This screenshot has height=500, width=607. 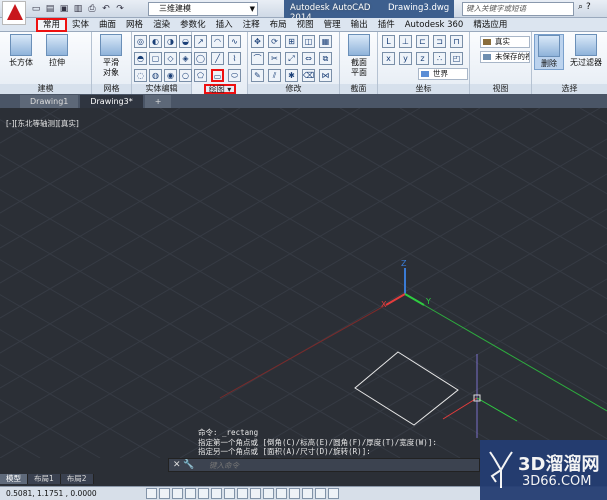 I want to click on command-input, so click(x=339, y=465).